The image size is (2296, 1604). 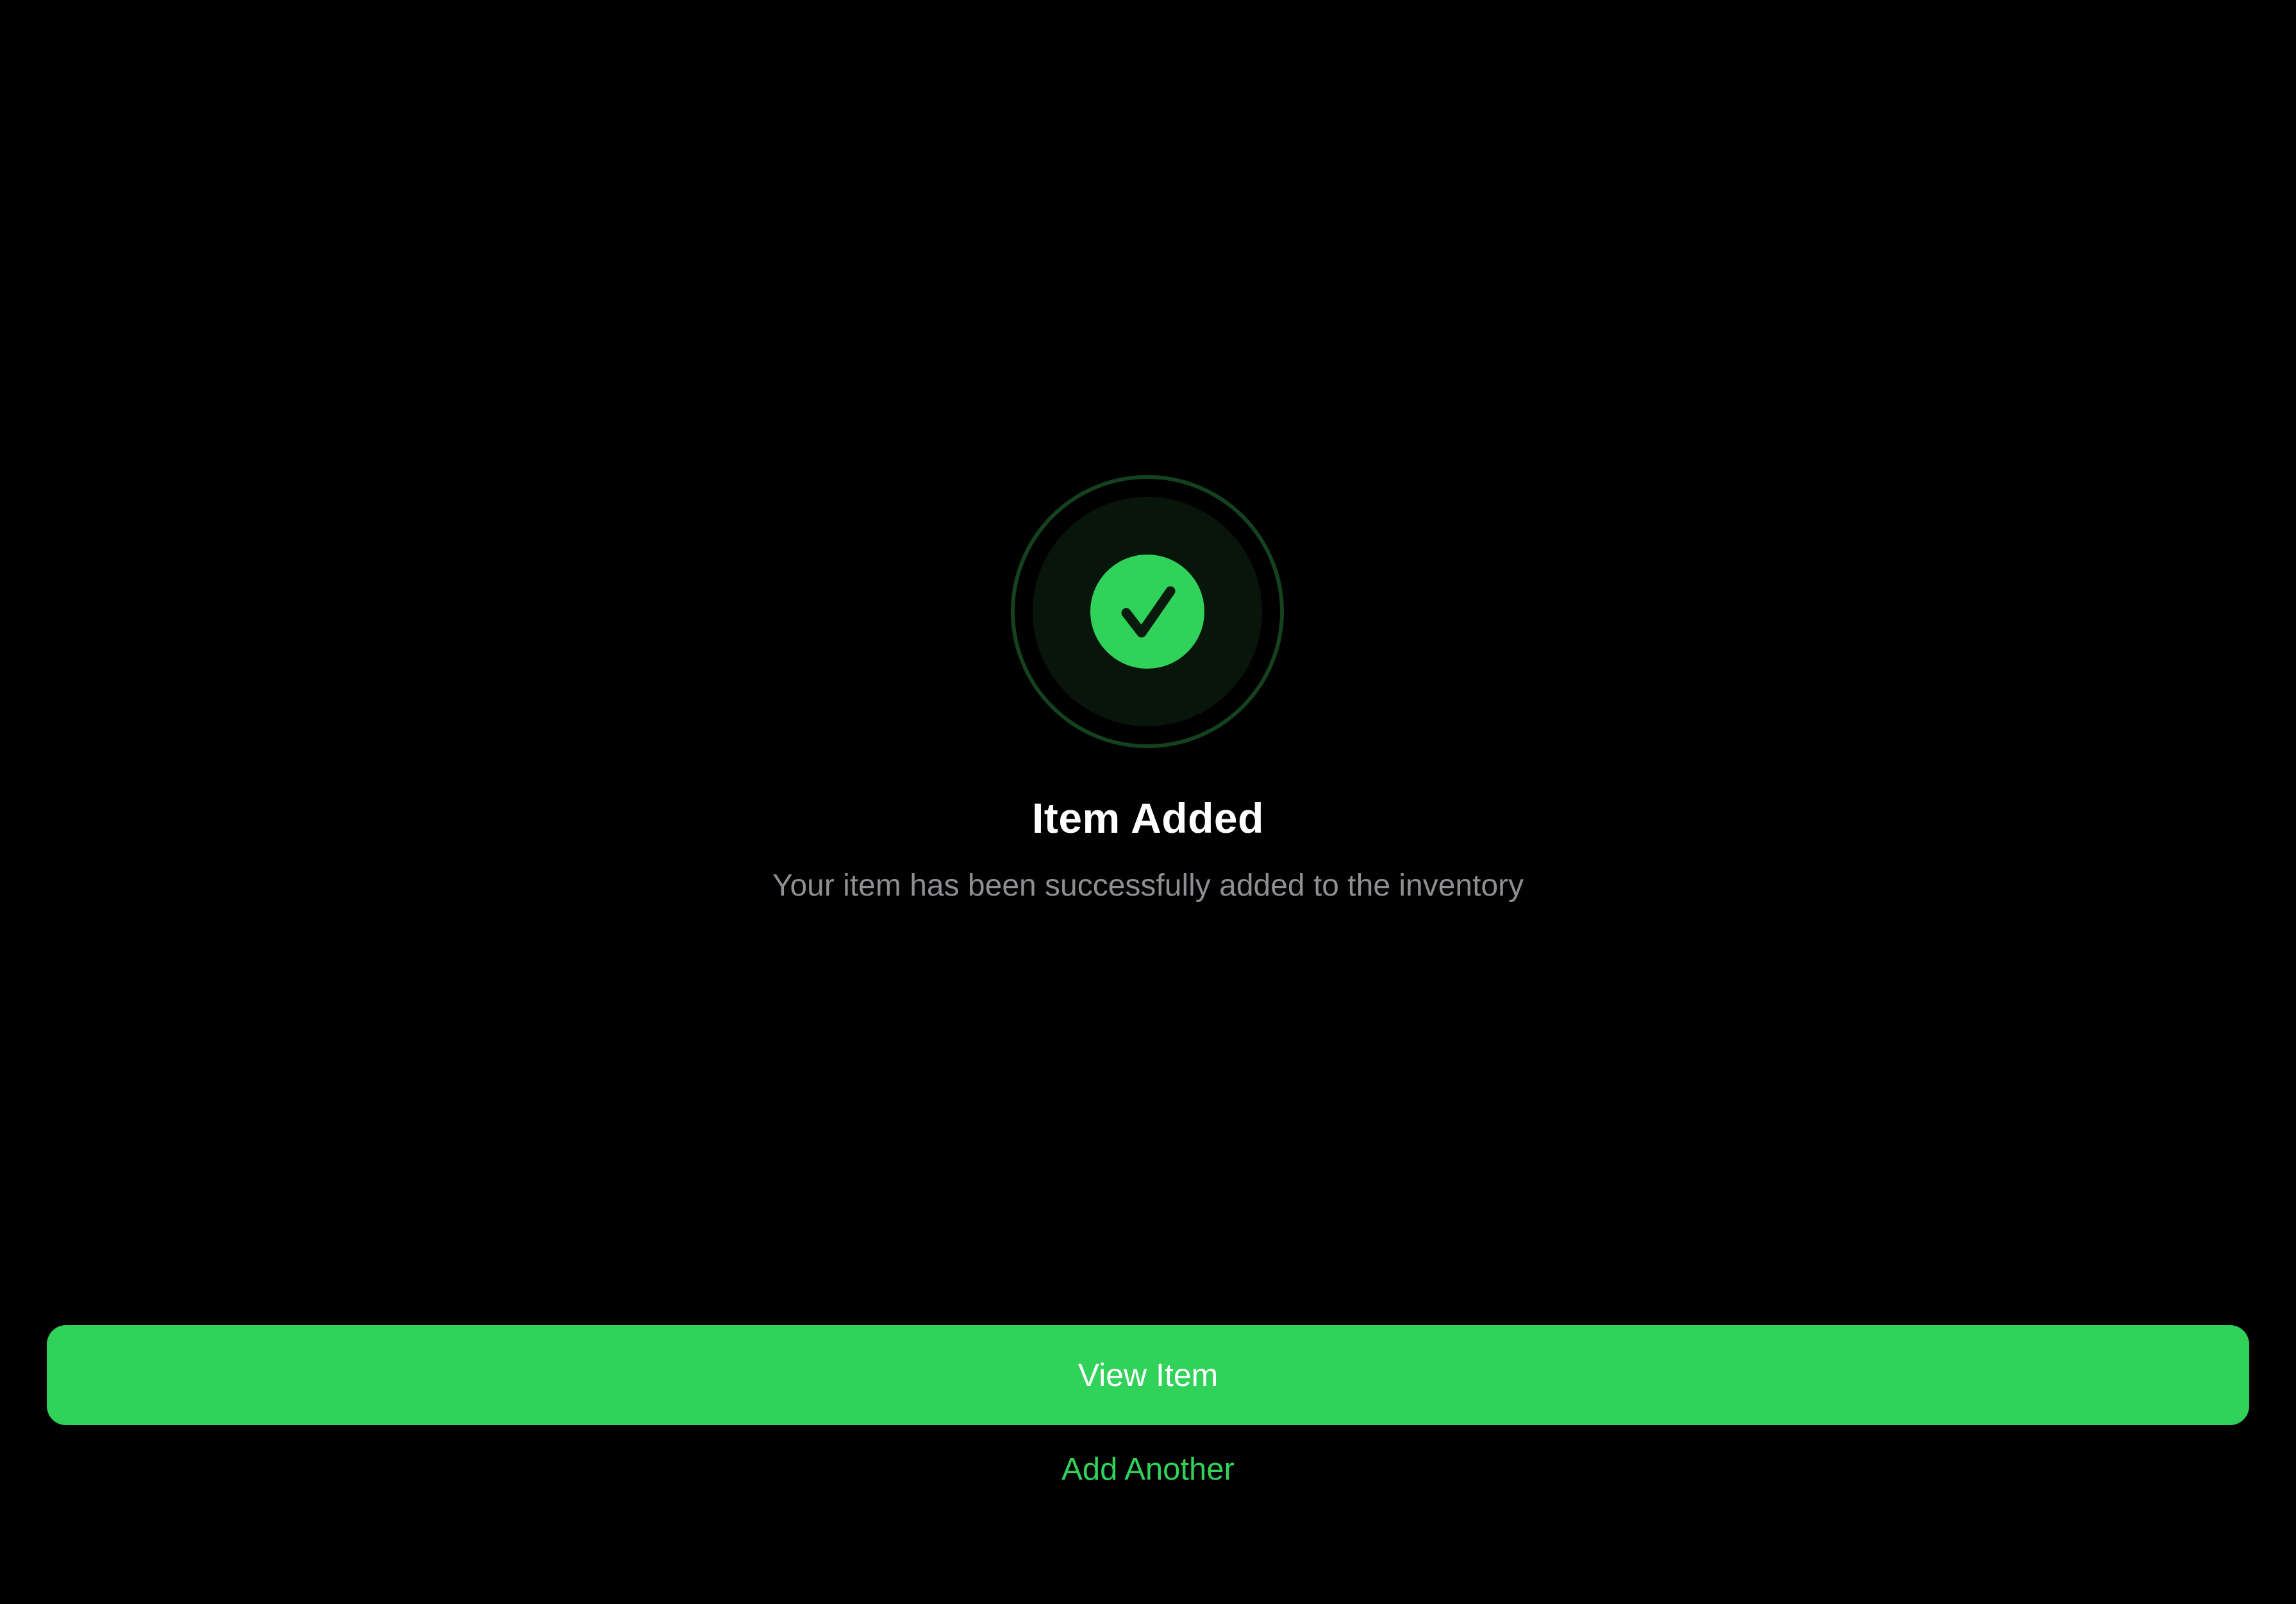 I want to click on success-badge, so click(x=1147, y=612).